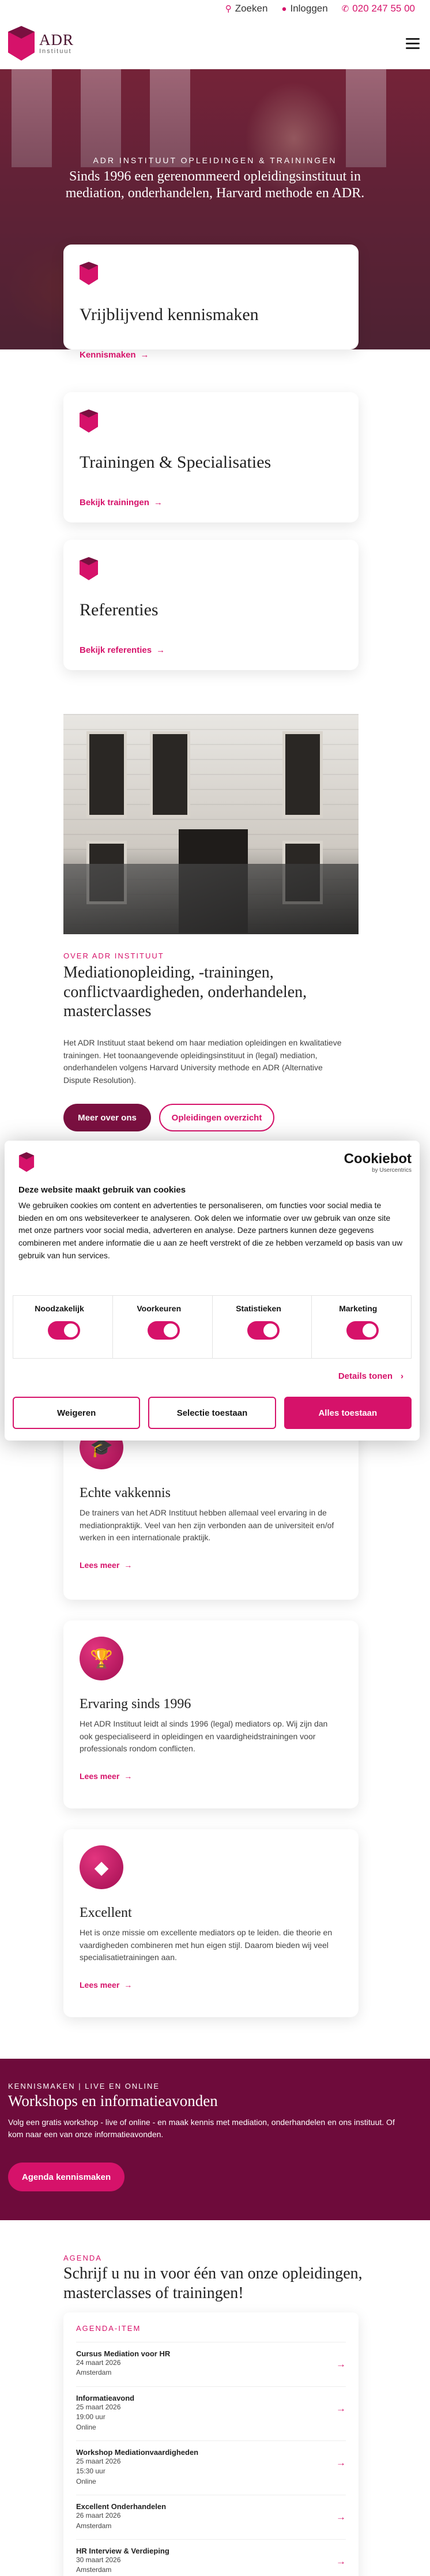  What do you see at coordinates (229, 9) in the screenshot?
I see `search-icon: ⚲` at bounding box center [229, 9].